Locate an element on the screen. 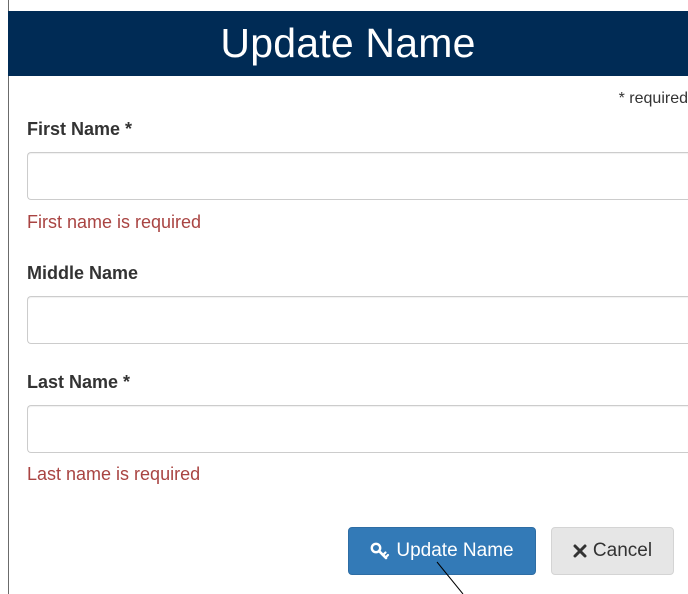 Image resolution: width=688 pixels, height=594 pixels. last-name-input is located at coordinates (357, 429).